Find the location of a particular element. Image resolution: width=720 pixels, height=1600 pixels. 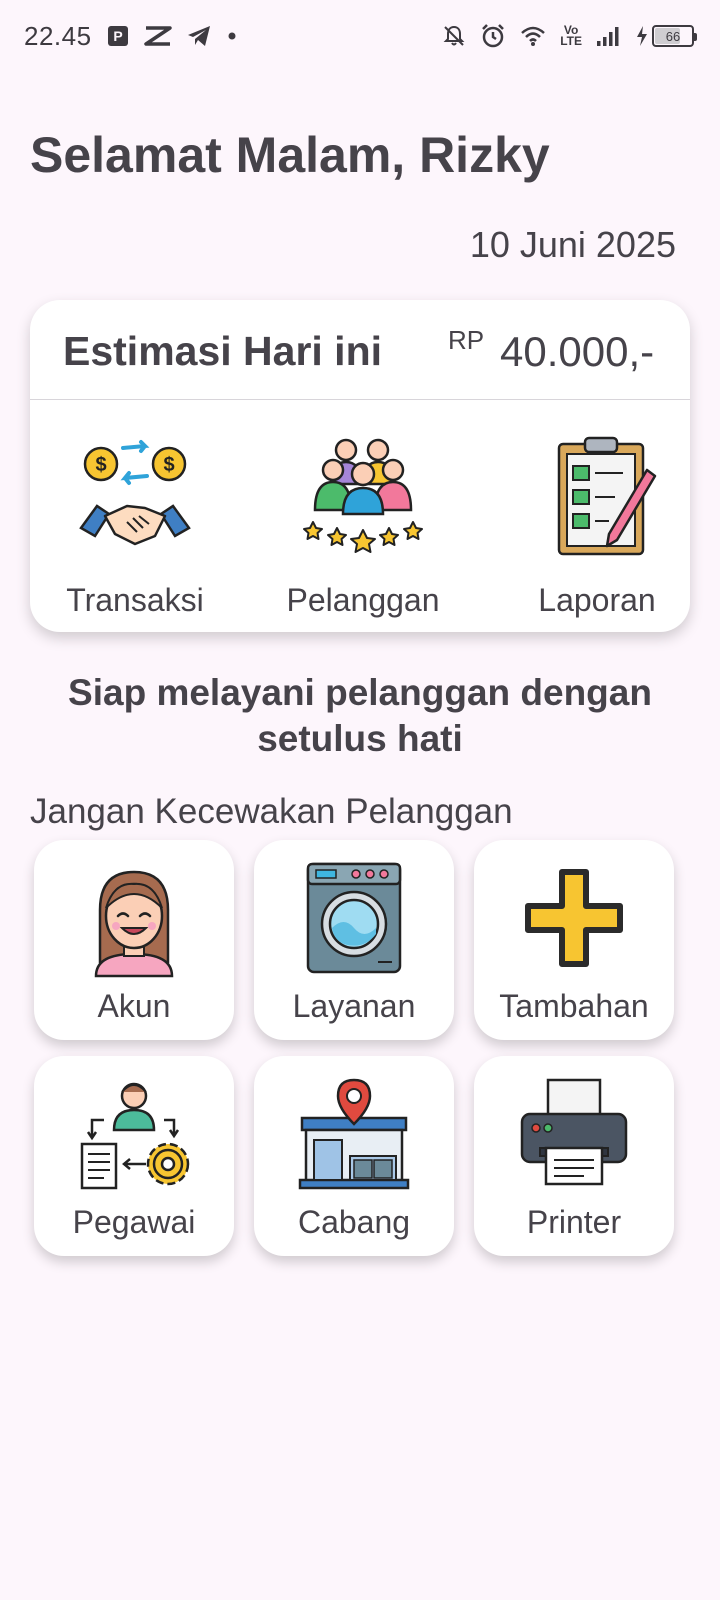

washing-machine-icon is located at coordinates (354, 918).